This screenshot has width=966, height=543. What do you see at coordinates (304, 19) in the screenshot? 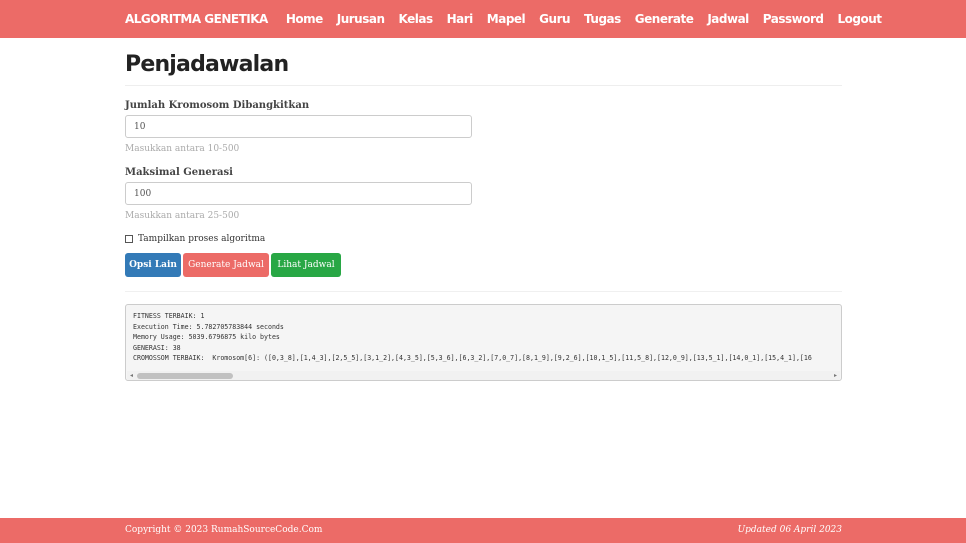
I see `nav-home: Home` at bounding box center [304, 19].